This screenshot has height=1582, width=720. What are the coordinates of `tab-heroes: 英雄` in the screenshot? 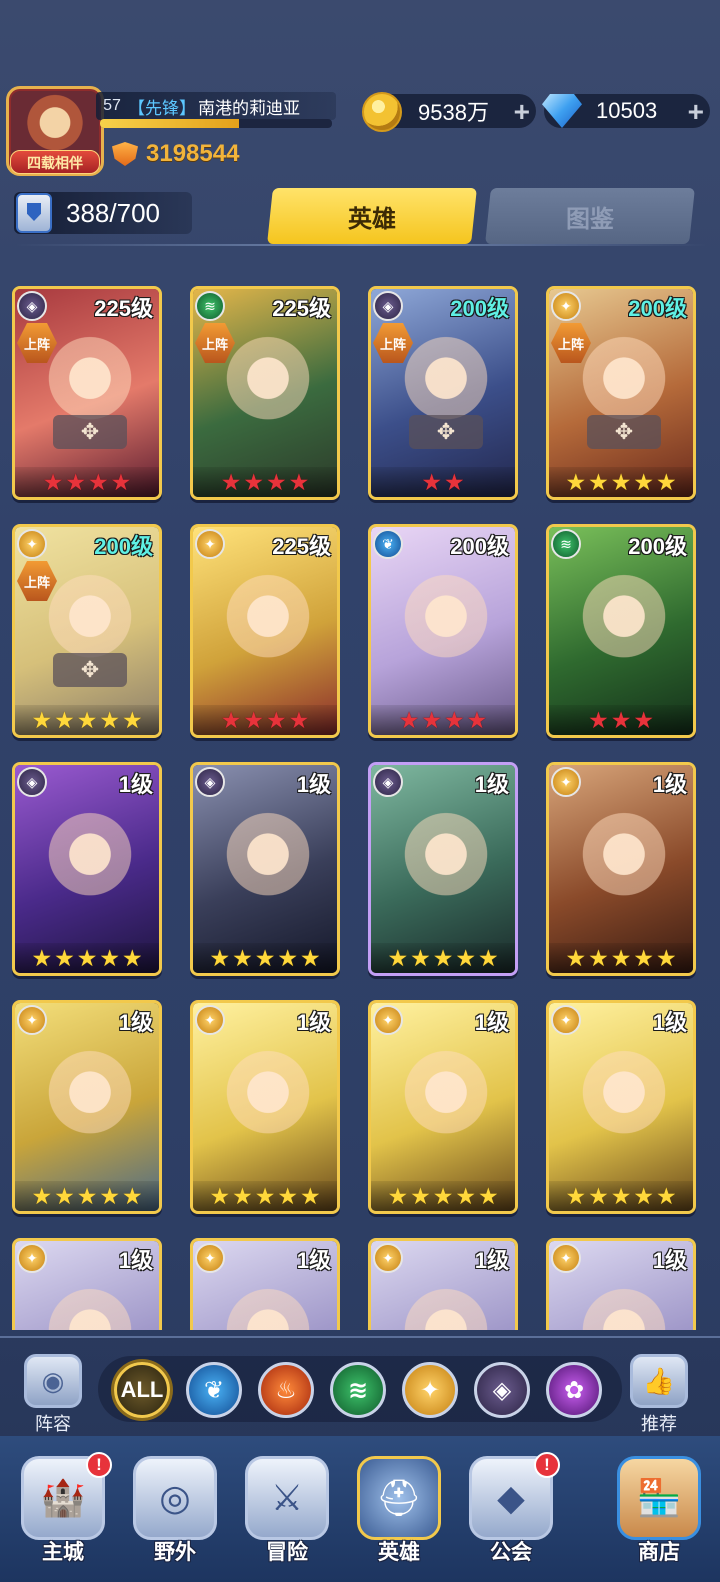 It's located at (372, 216).